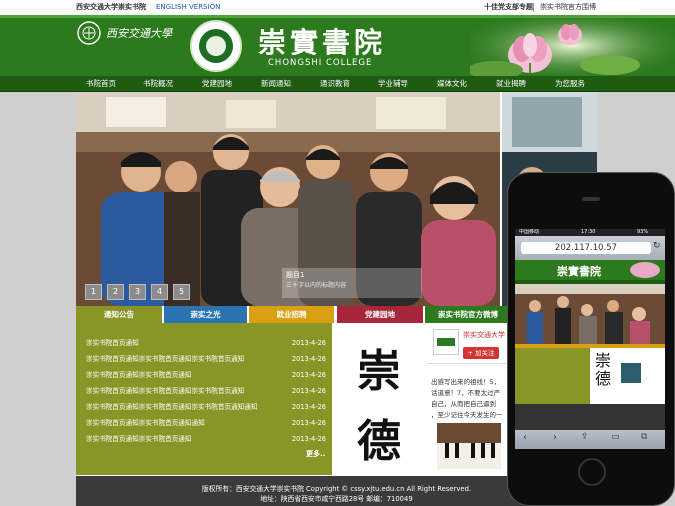 The width and height of the screenshot is (675, 506). Describe the element at coordinates (466, 382) in the screenshot. I see `weibo-text-1: 出感写出来的祖线！5，` at that location.